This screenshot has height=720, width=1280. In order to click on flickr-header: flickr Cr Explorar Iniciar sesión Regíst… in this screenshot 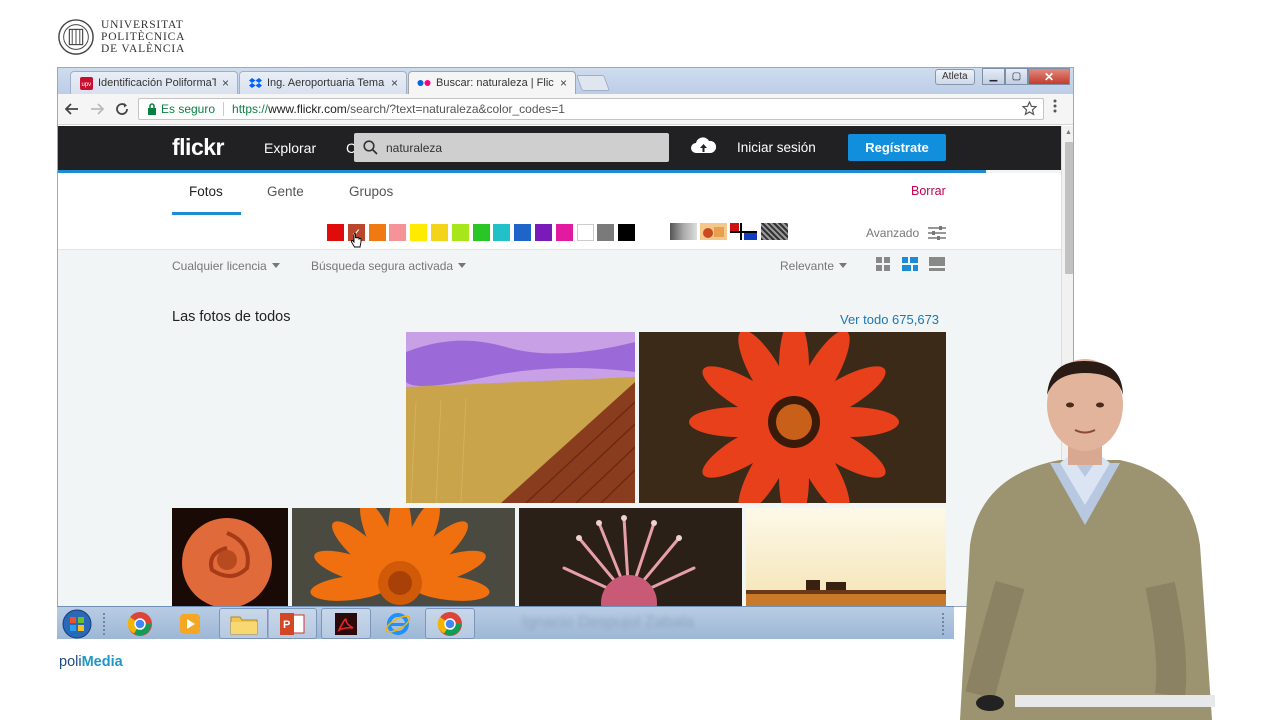, I will do `click(559, 148)`.